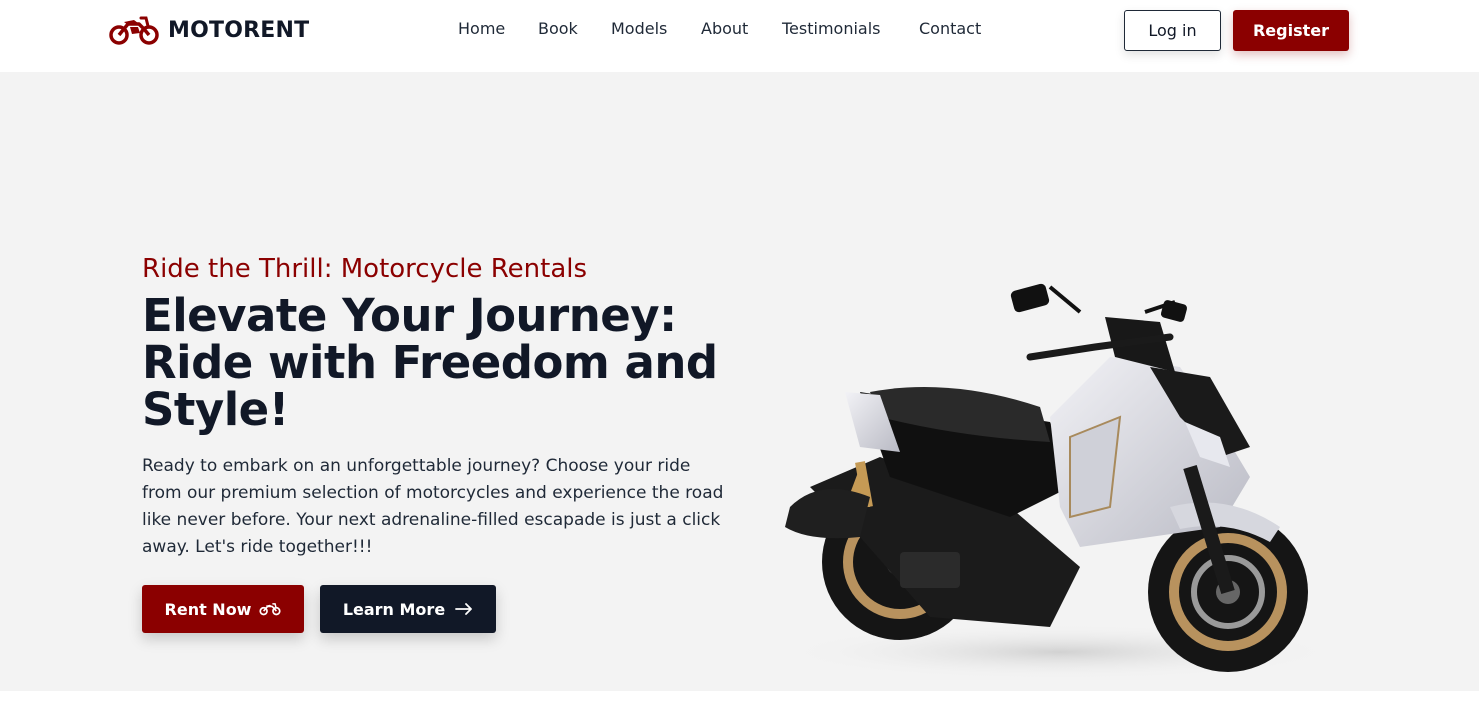 The height and width of the screenshot is (709, 1479). I want to click on learn-more-label: Learn More, so click(394, 609).